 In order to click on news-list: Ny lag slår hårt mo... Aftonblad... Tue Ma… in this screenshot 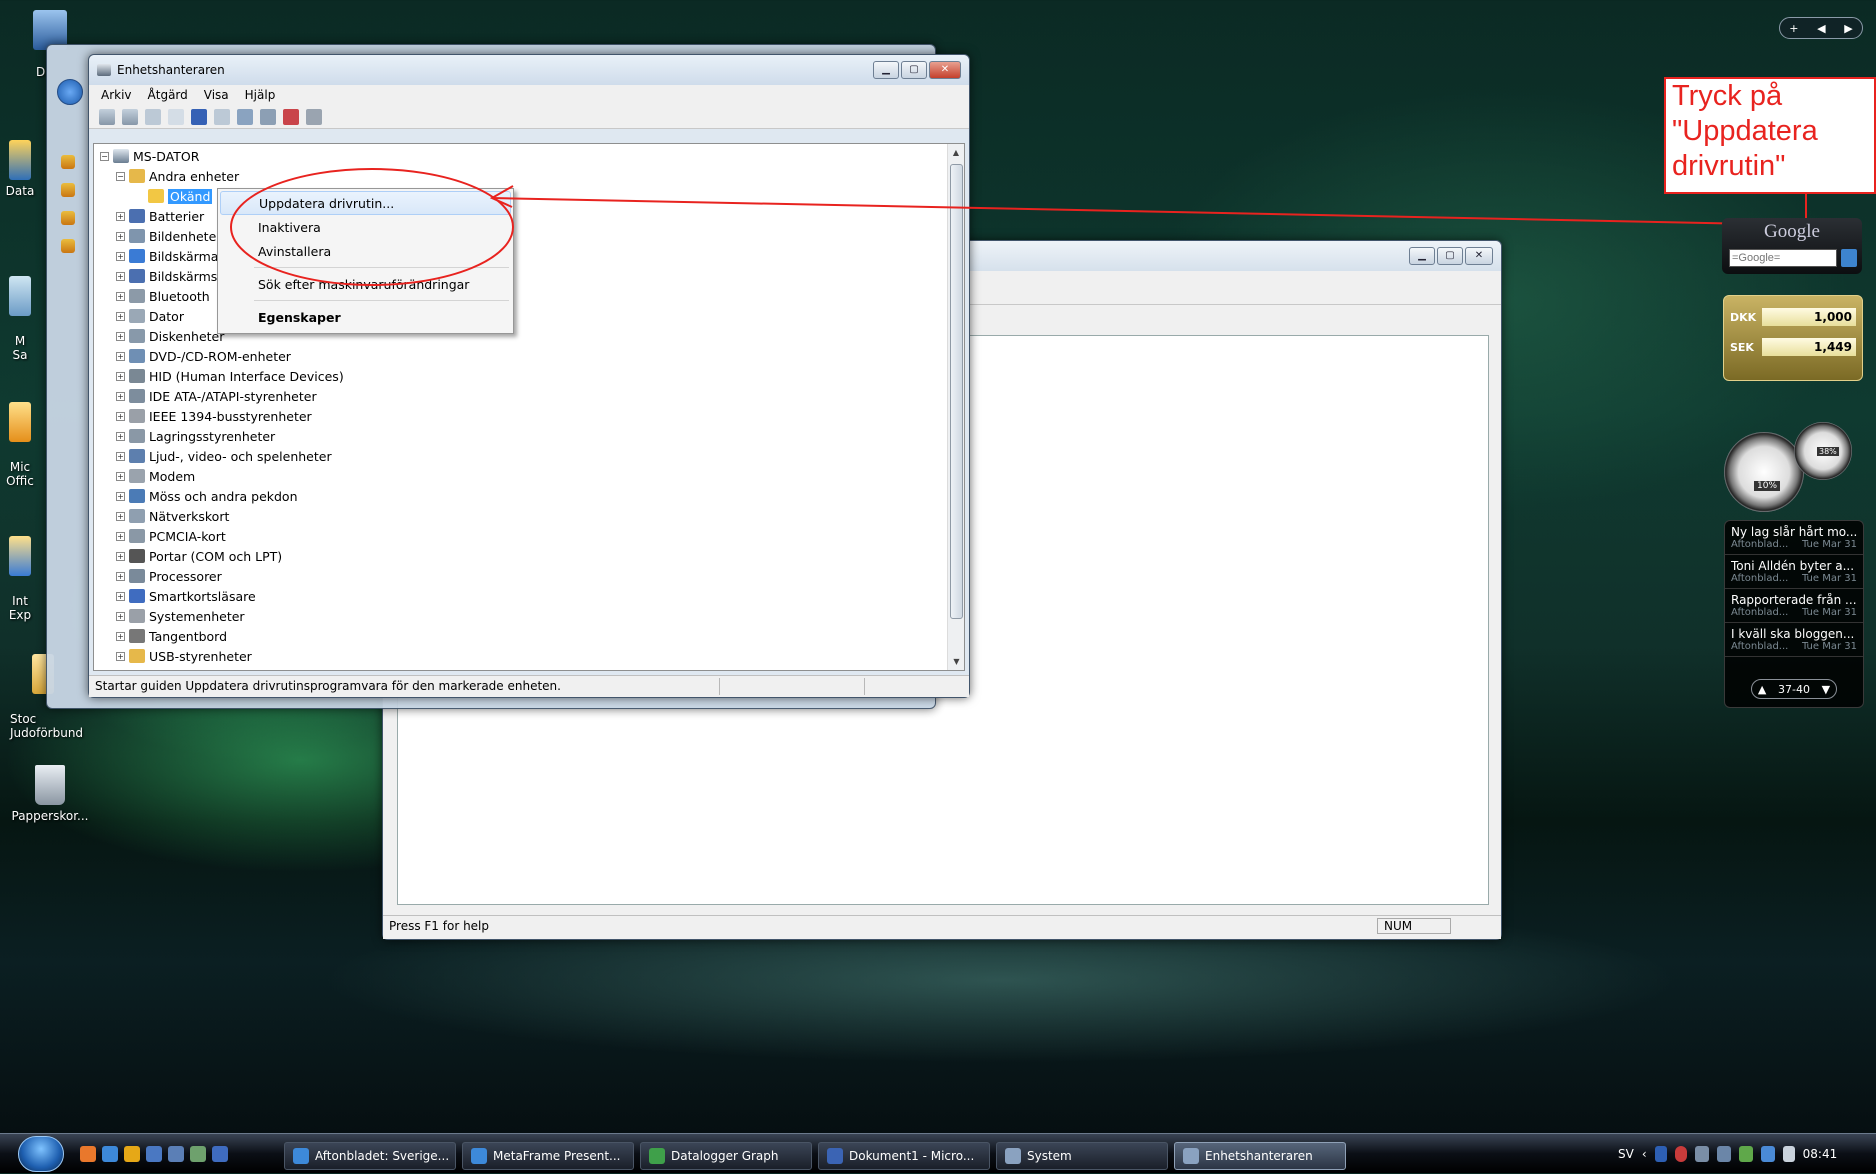, I will do `click(1794, 589)`.